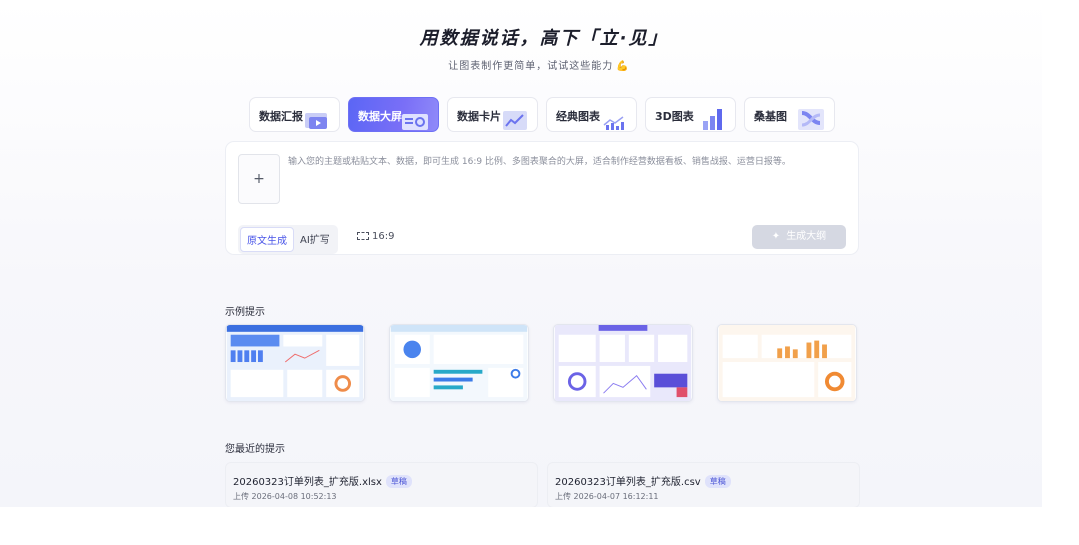 This screenshot has height=545, width=1079. I want to click on tab-label: 桑基图, so click(770, 116).